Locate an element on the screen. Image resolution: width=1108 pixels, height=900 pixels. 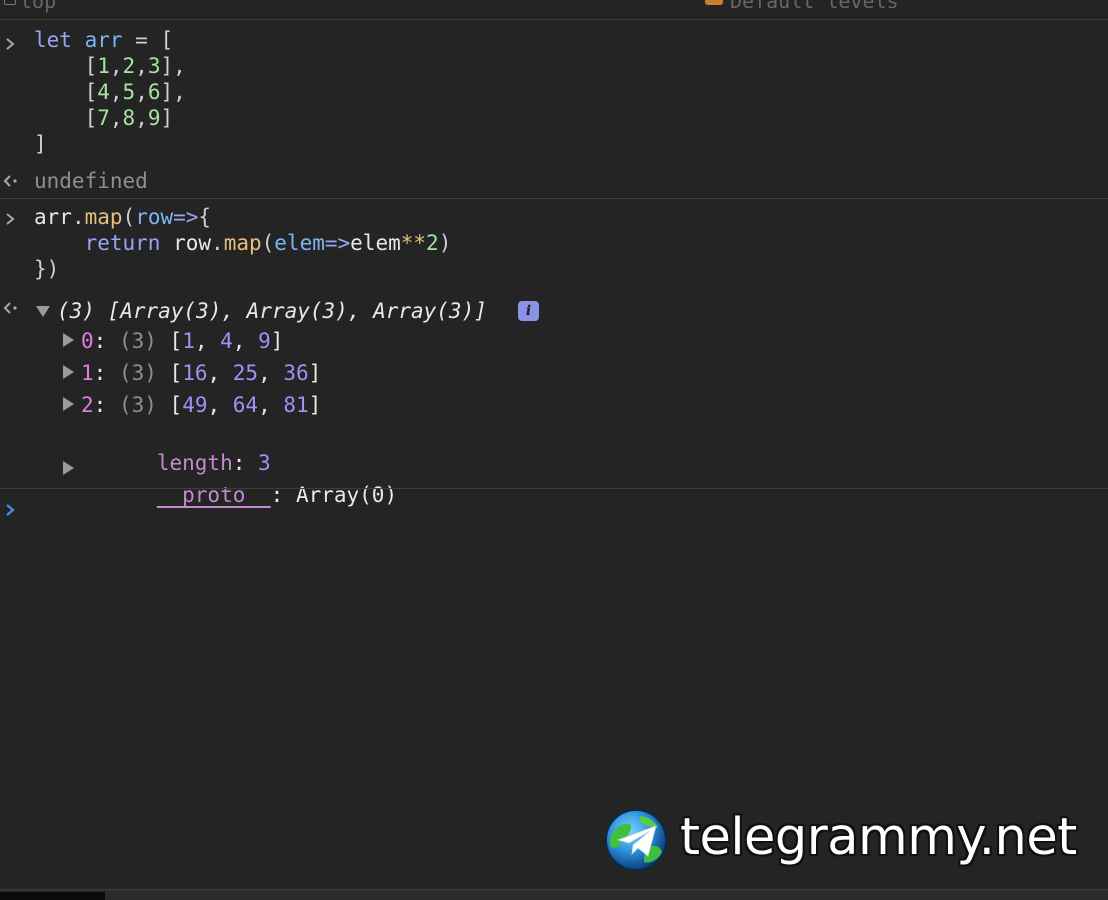
item-value: 64 is located at coordinates (245, 405).